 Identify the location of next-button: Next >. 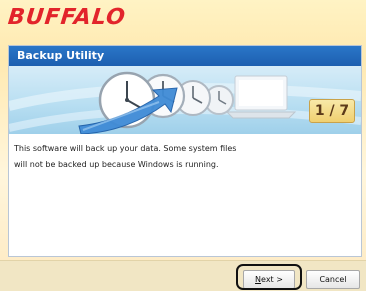
(269, 279).